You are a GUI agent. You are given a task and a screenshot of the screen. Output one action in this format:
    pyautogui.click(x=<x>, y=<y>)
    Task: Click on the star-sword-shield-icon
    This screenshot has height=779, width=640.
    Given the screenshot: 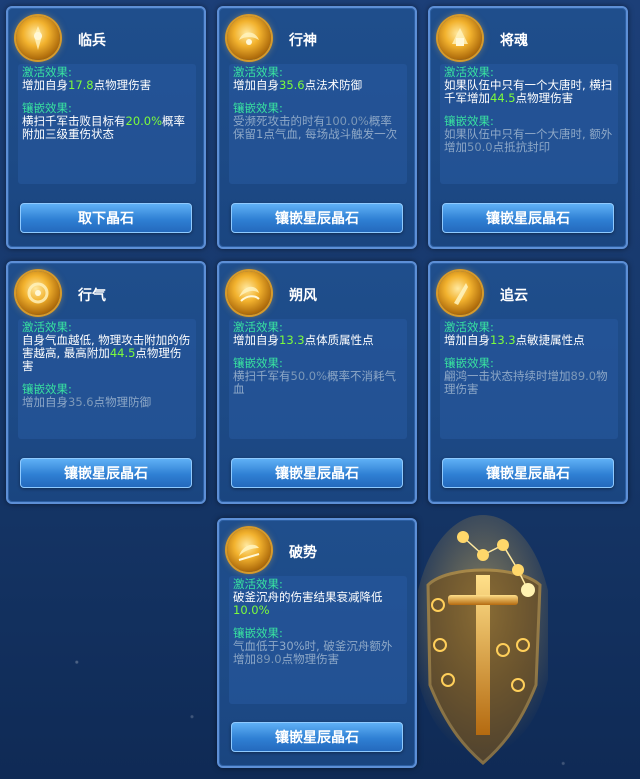 What is the action you would take?
    pyautogui.click(x=483, y=640)
    